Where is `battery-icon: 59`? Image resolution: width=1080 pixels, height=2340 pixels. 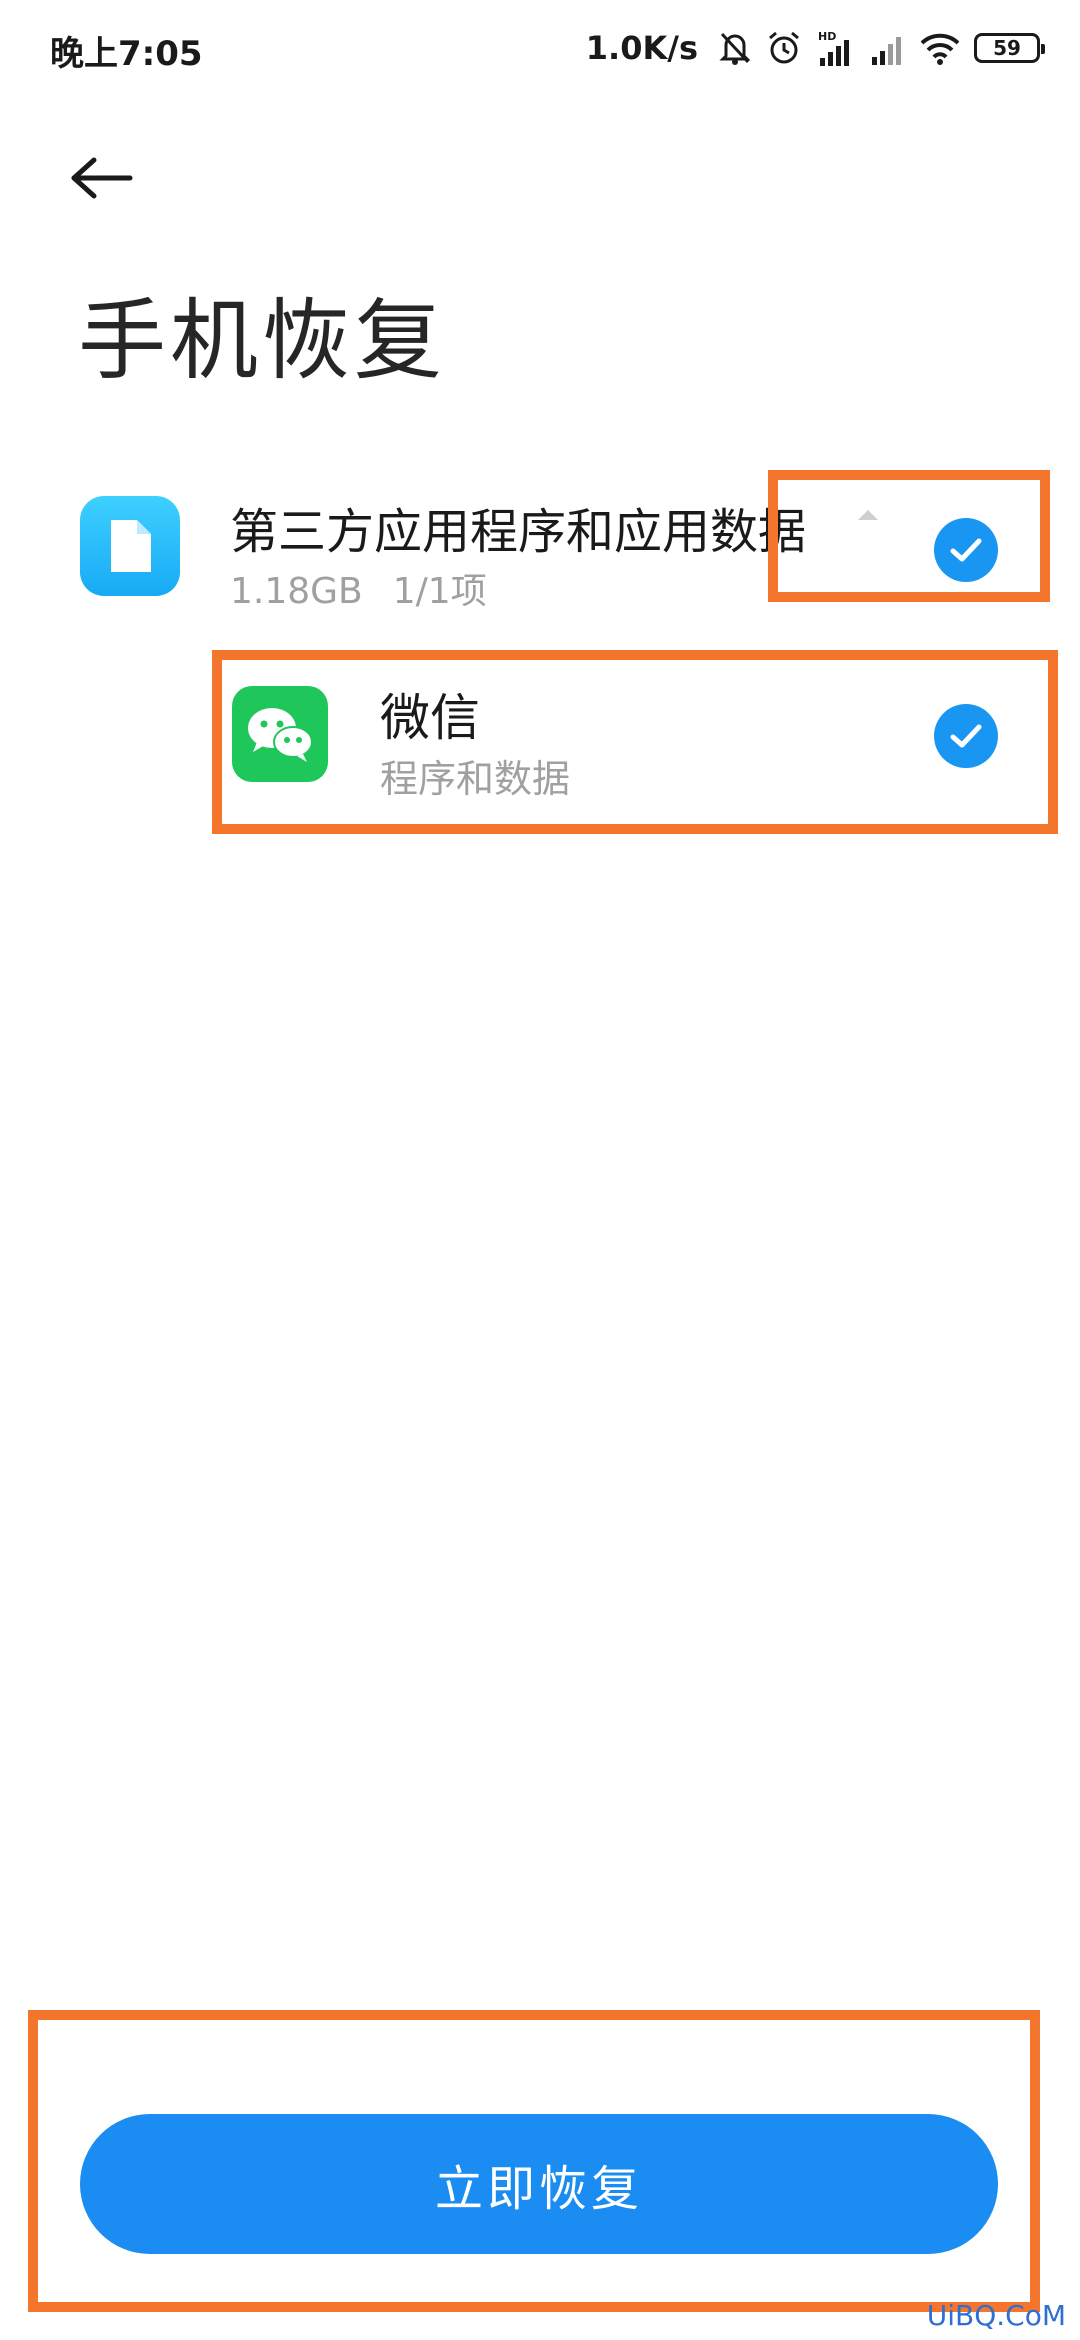 battery-icon: 59 is located at coordinates (1009, 48).